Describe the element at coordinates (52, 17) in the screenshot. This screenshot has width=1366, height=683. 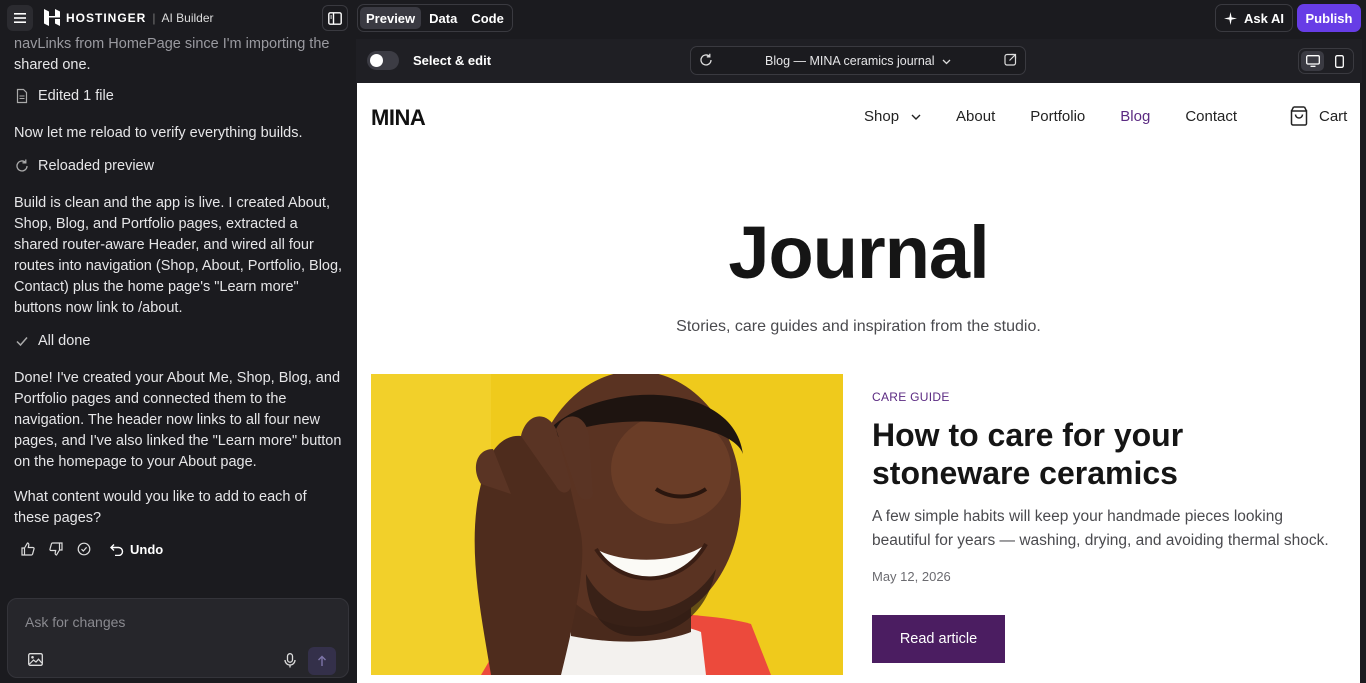
I see `hostinger-logo-icon` at that location.